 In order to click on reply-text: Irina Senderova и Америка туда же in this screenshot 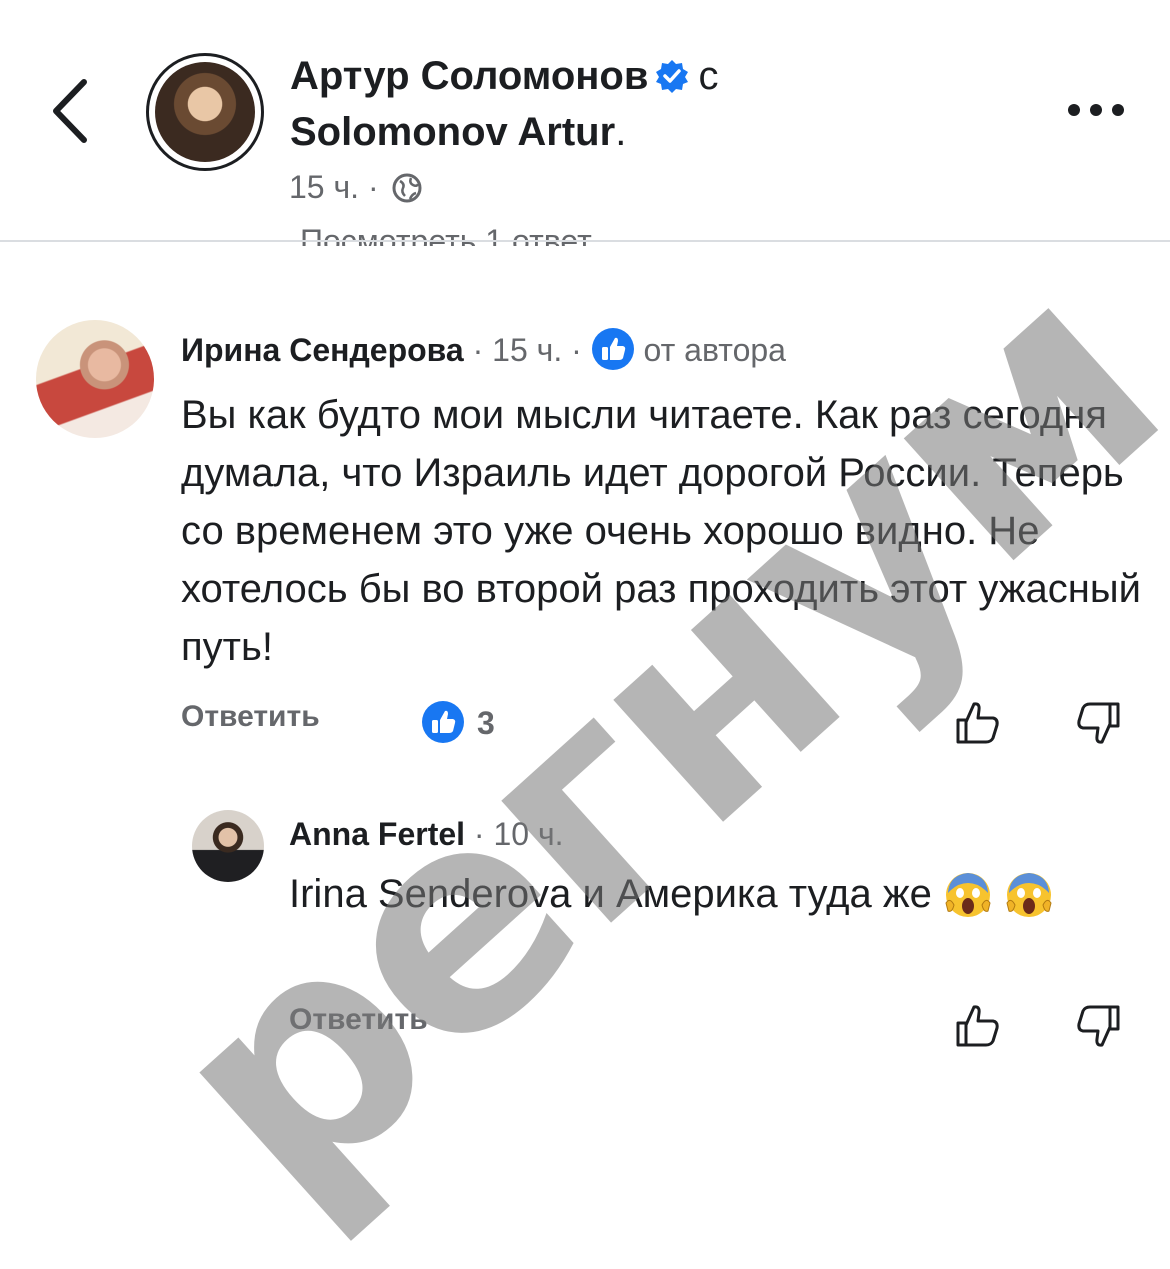, I will do `click(704, 894)`.